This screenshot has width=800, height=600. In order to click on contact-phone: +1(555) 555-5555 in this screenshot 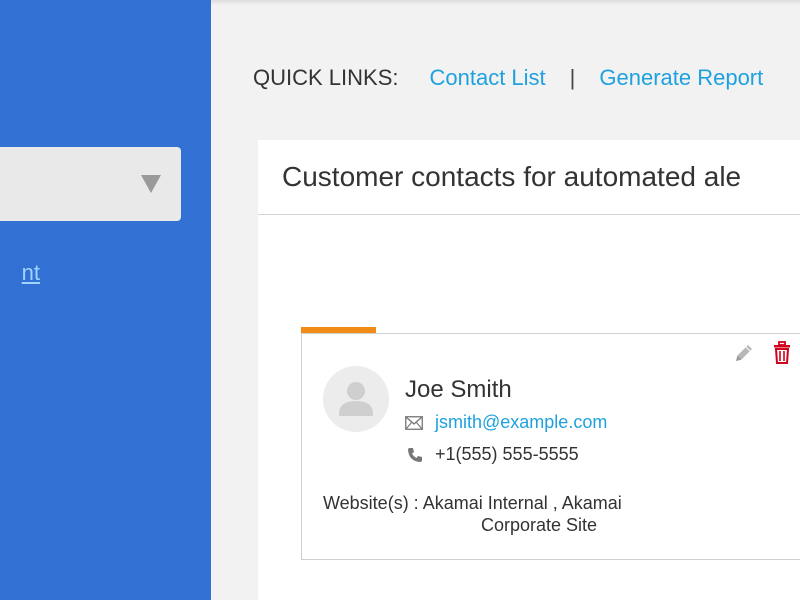, I will do `click(507, 454)`.